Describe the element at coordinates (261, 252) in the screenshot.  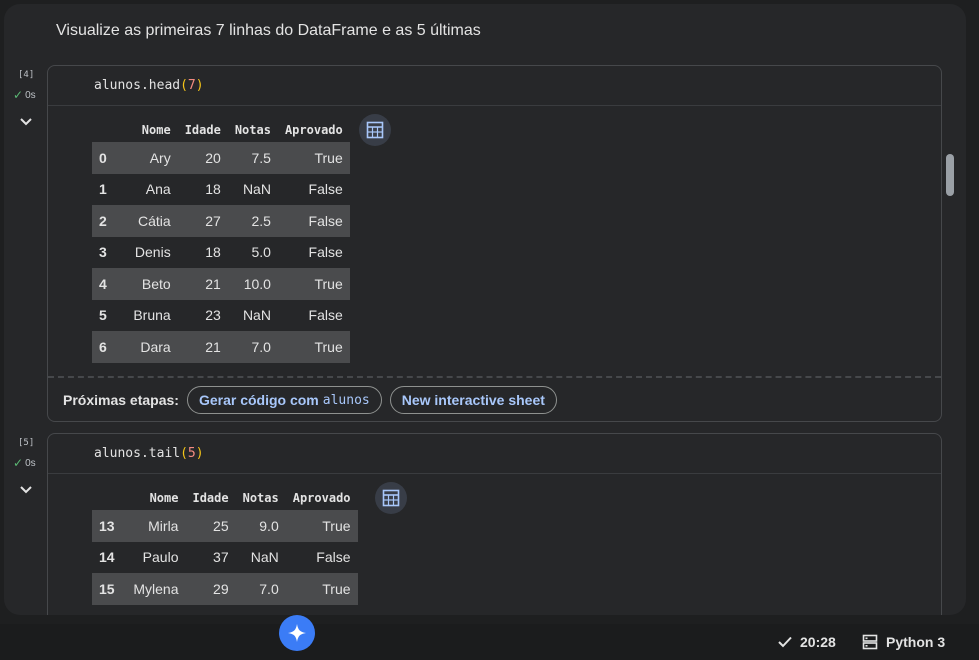
I see `table-cell: 5.0` at that location.